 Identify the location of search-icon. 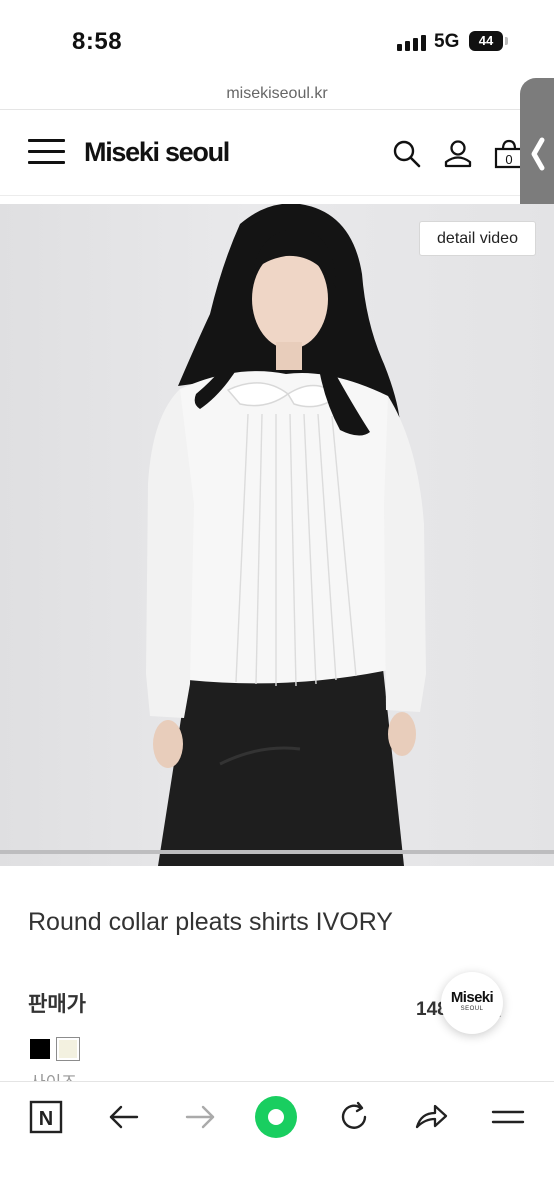
(407, 154).